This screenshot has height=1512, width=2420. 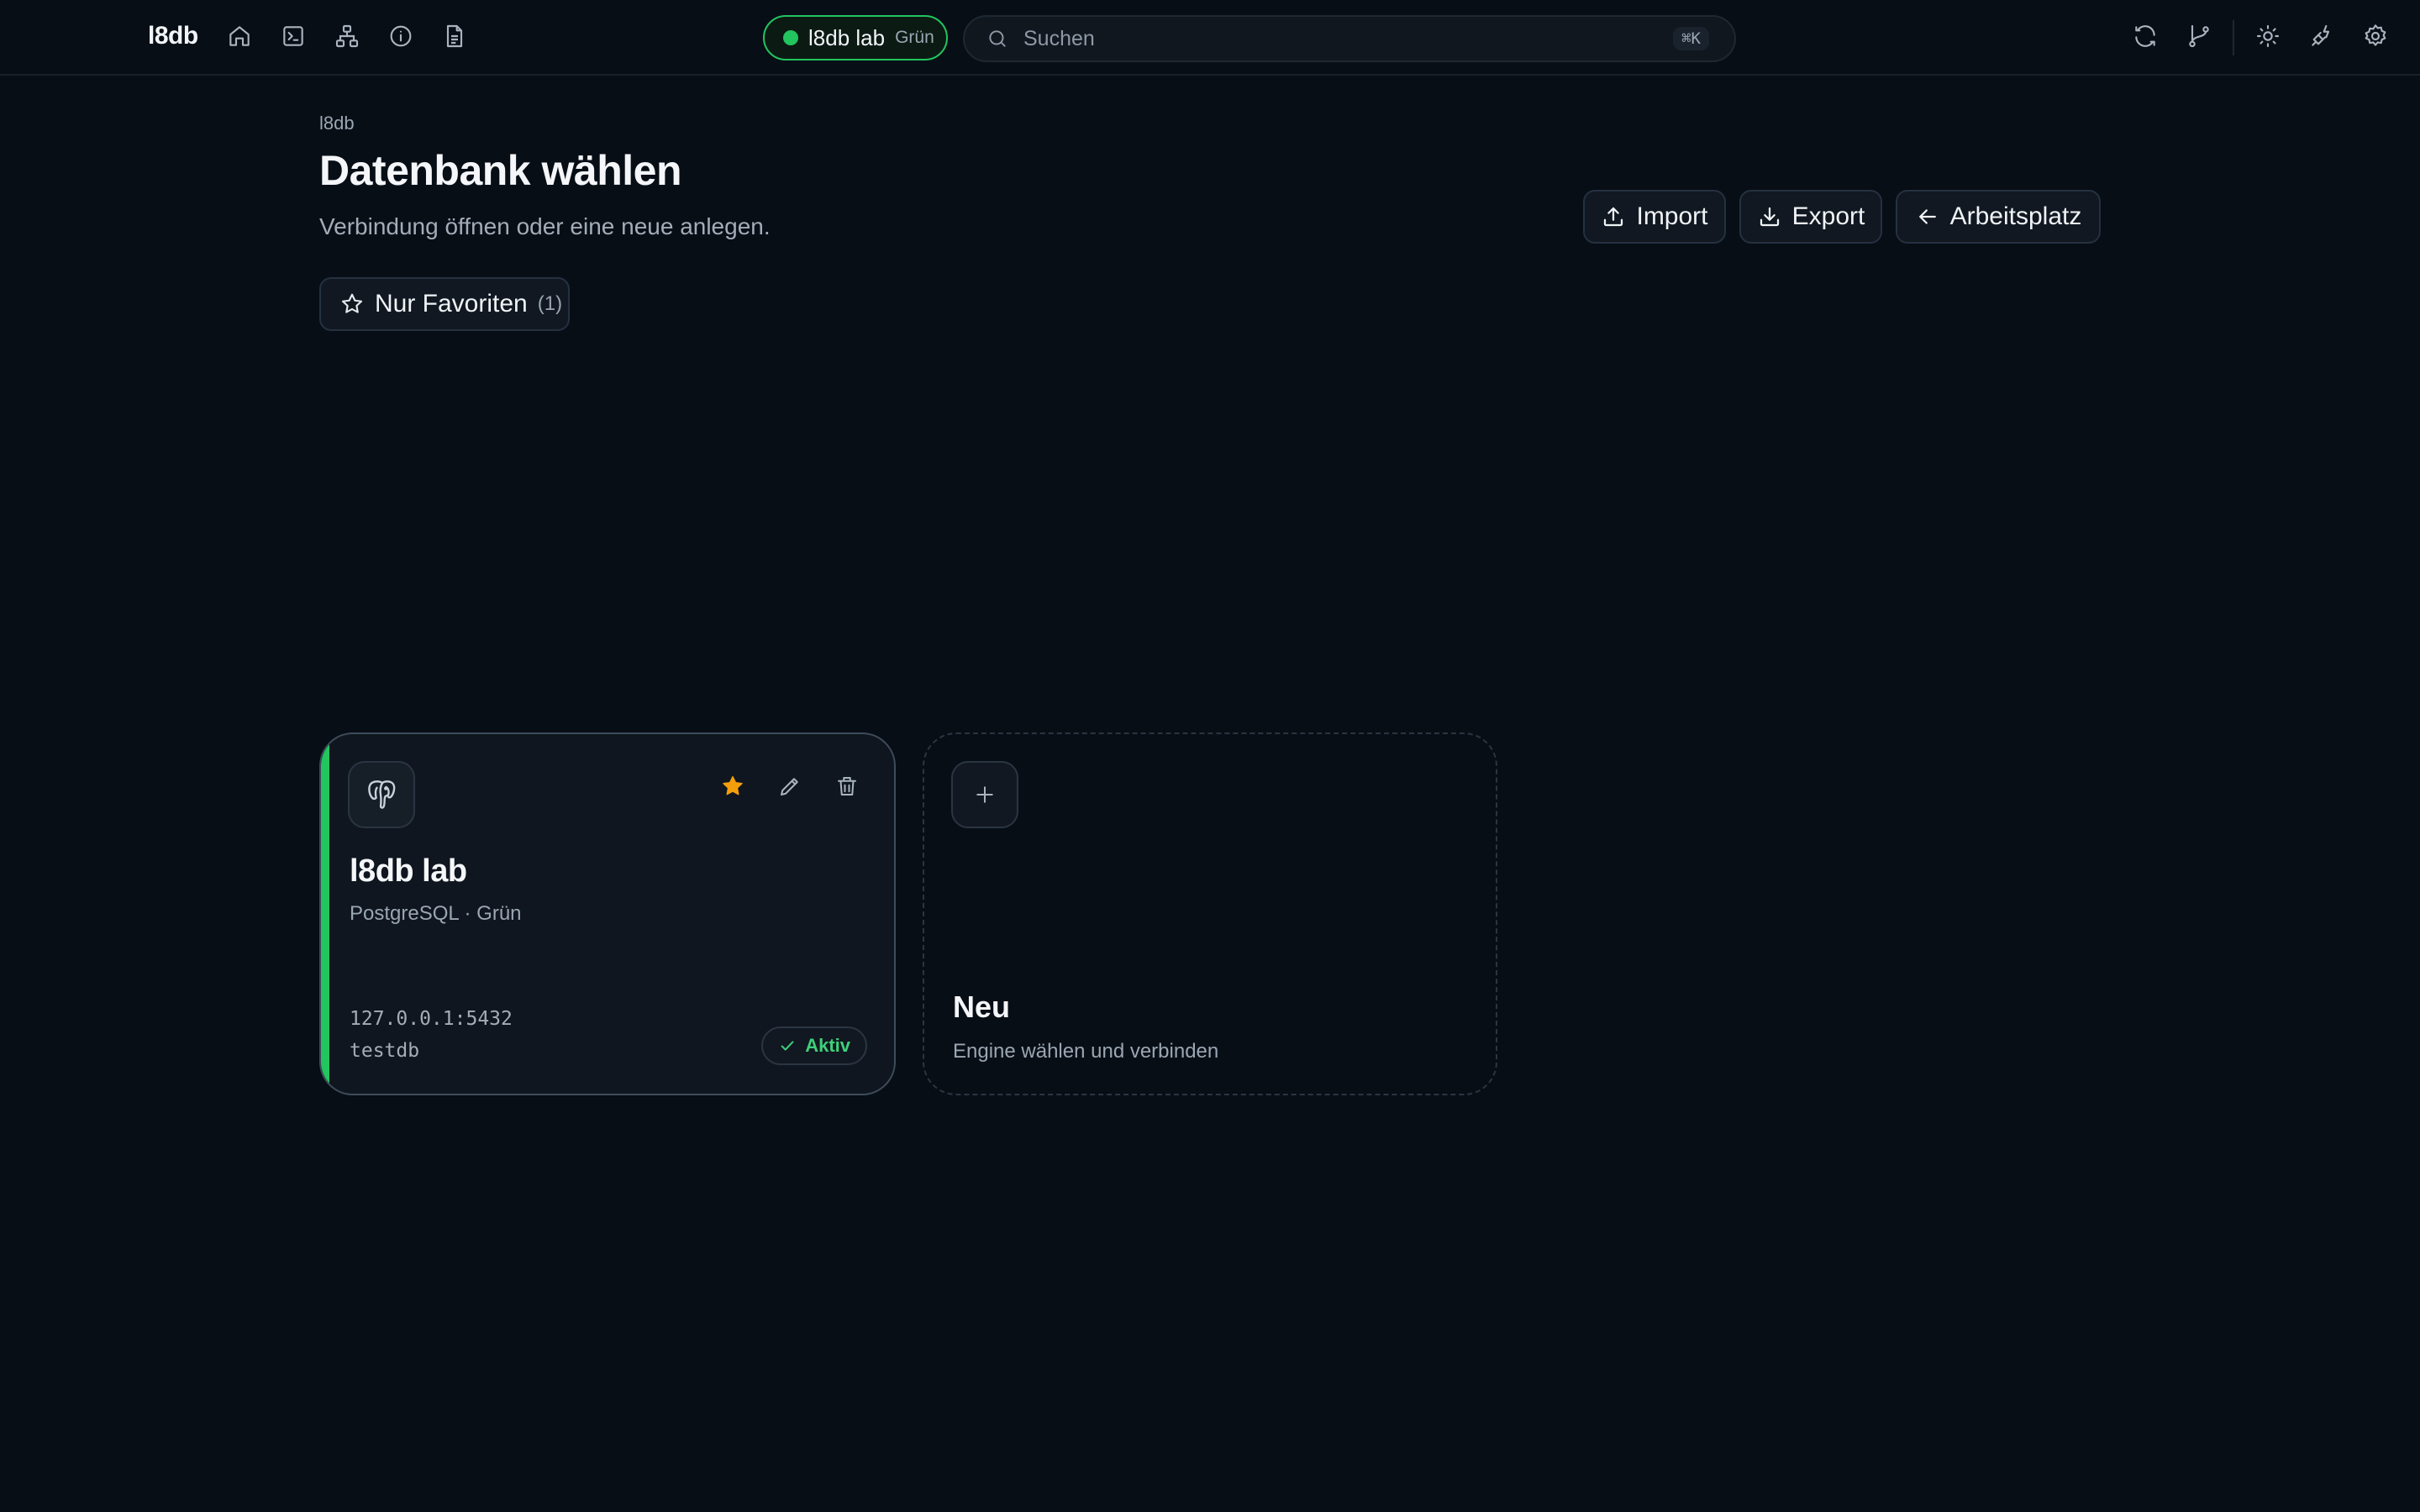 What do you see at coordinates (787, 1046) in the screenshot?
I see `check-icon` at bounding box center [787, 1046].